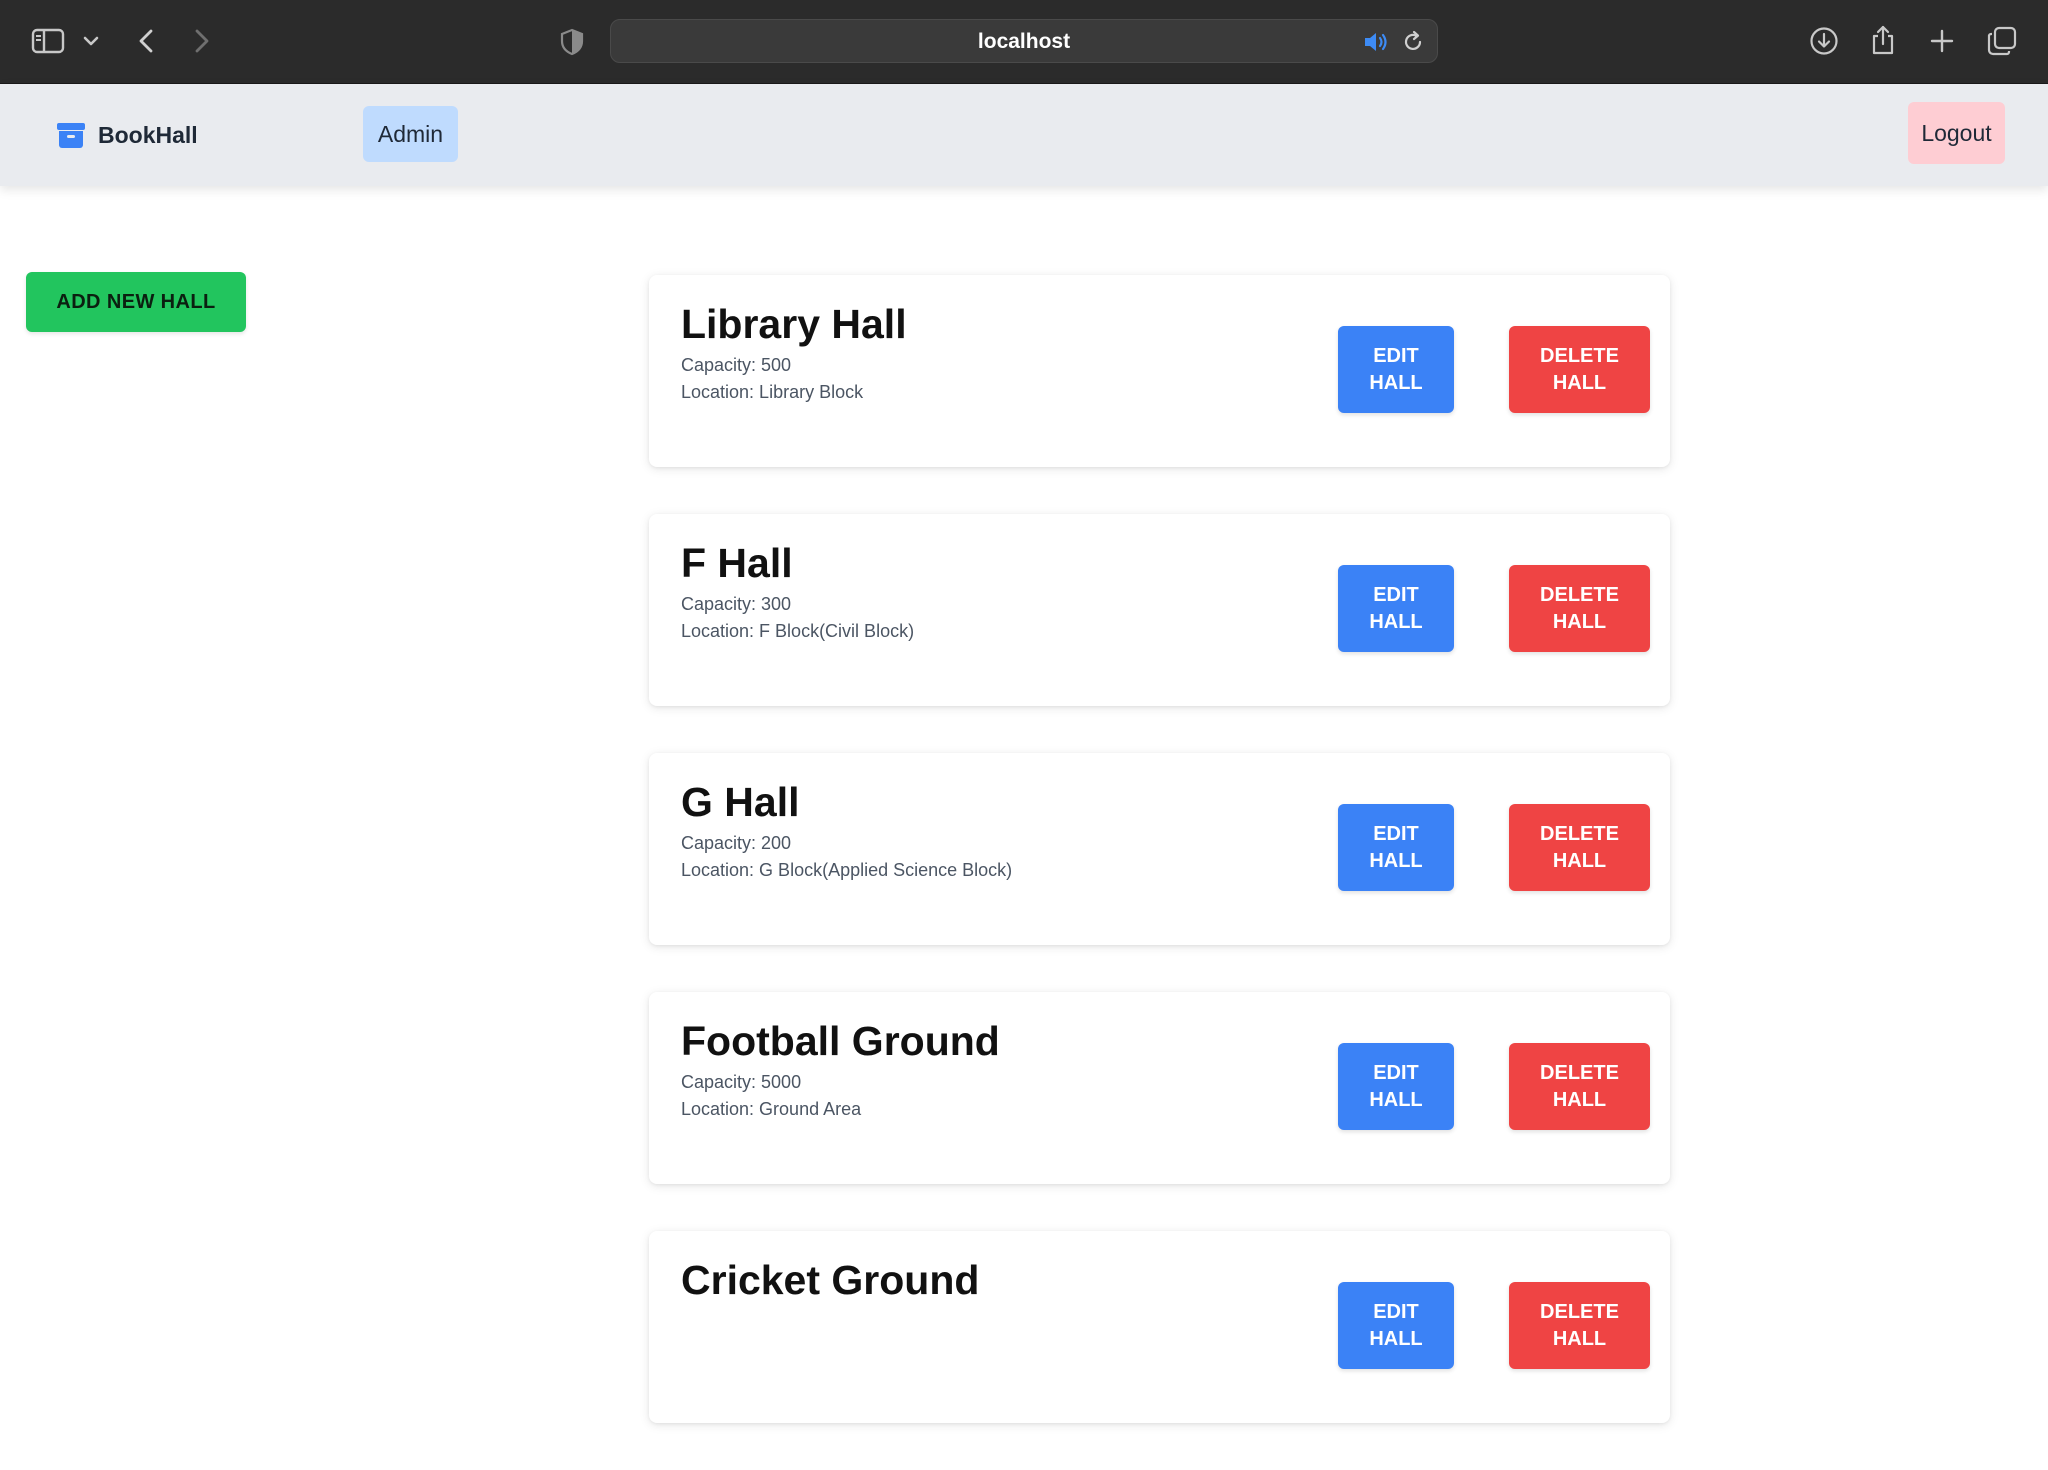 This screenshot has height=1470, width=2048. What do you see at coordinates (771, 1109) in the screenshot?
I see `hall-location: Location: Ground Area` at bounding box center [771, 1109].